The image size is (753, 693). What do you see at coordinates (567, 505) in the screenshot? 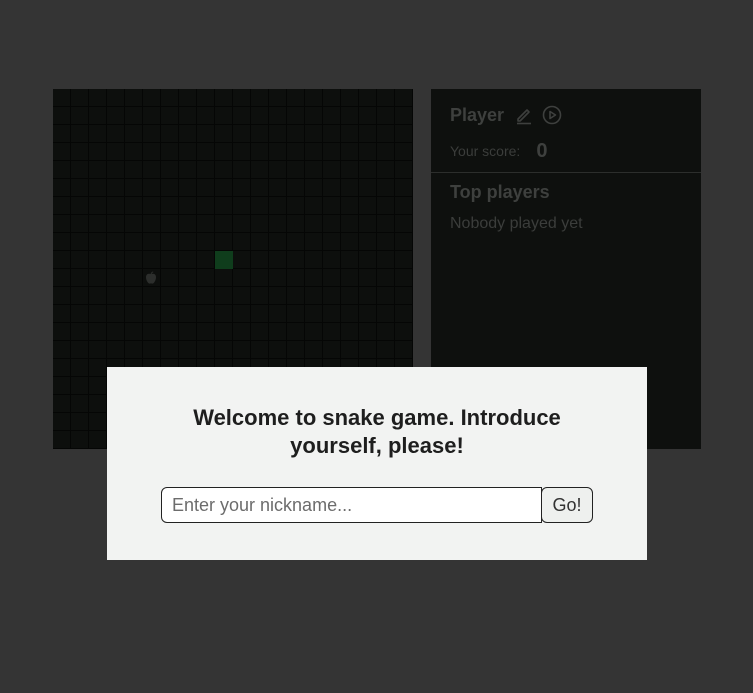
I see `go-button: Go!` at bounding box center [567, 505].